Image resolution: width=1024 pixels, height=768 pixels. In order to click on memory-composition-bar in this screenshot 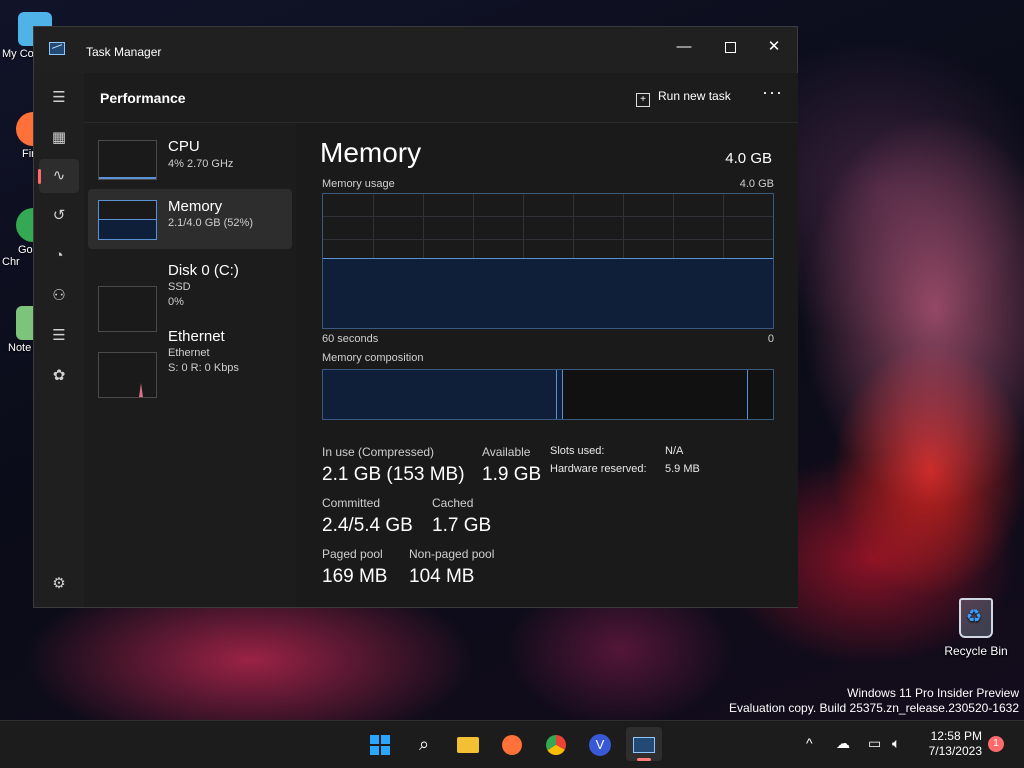, I will do `click(548, 394)`.